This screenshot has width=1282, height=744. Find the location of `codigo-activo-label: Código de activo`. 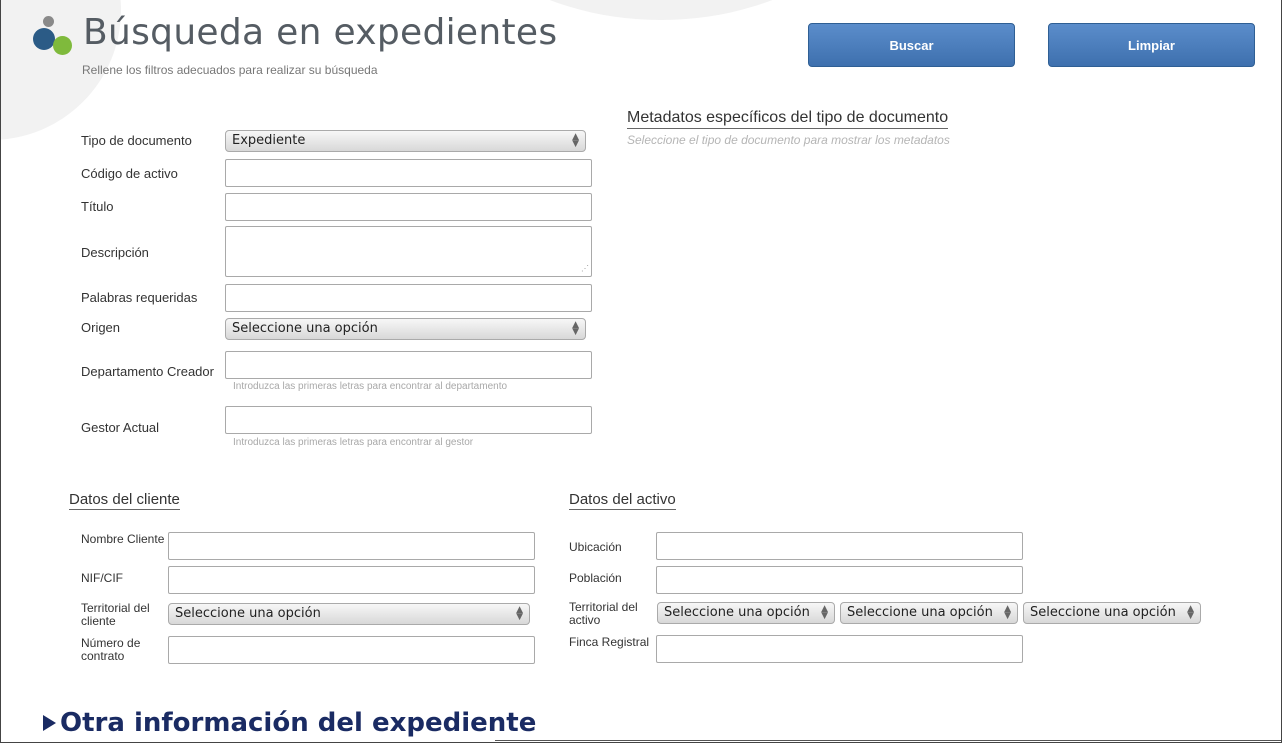

codigo-activo-label: Código de activo is located at coordinates (129, 173).